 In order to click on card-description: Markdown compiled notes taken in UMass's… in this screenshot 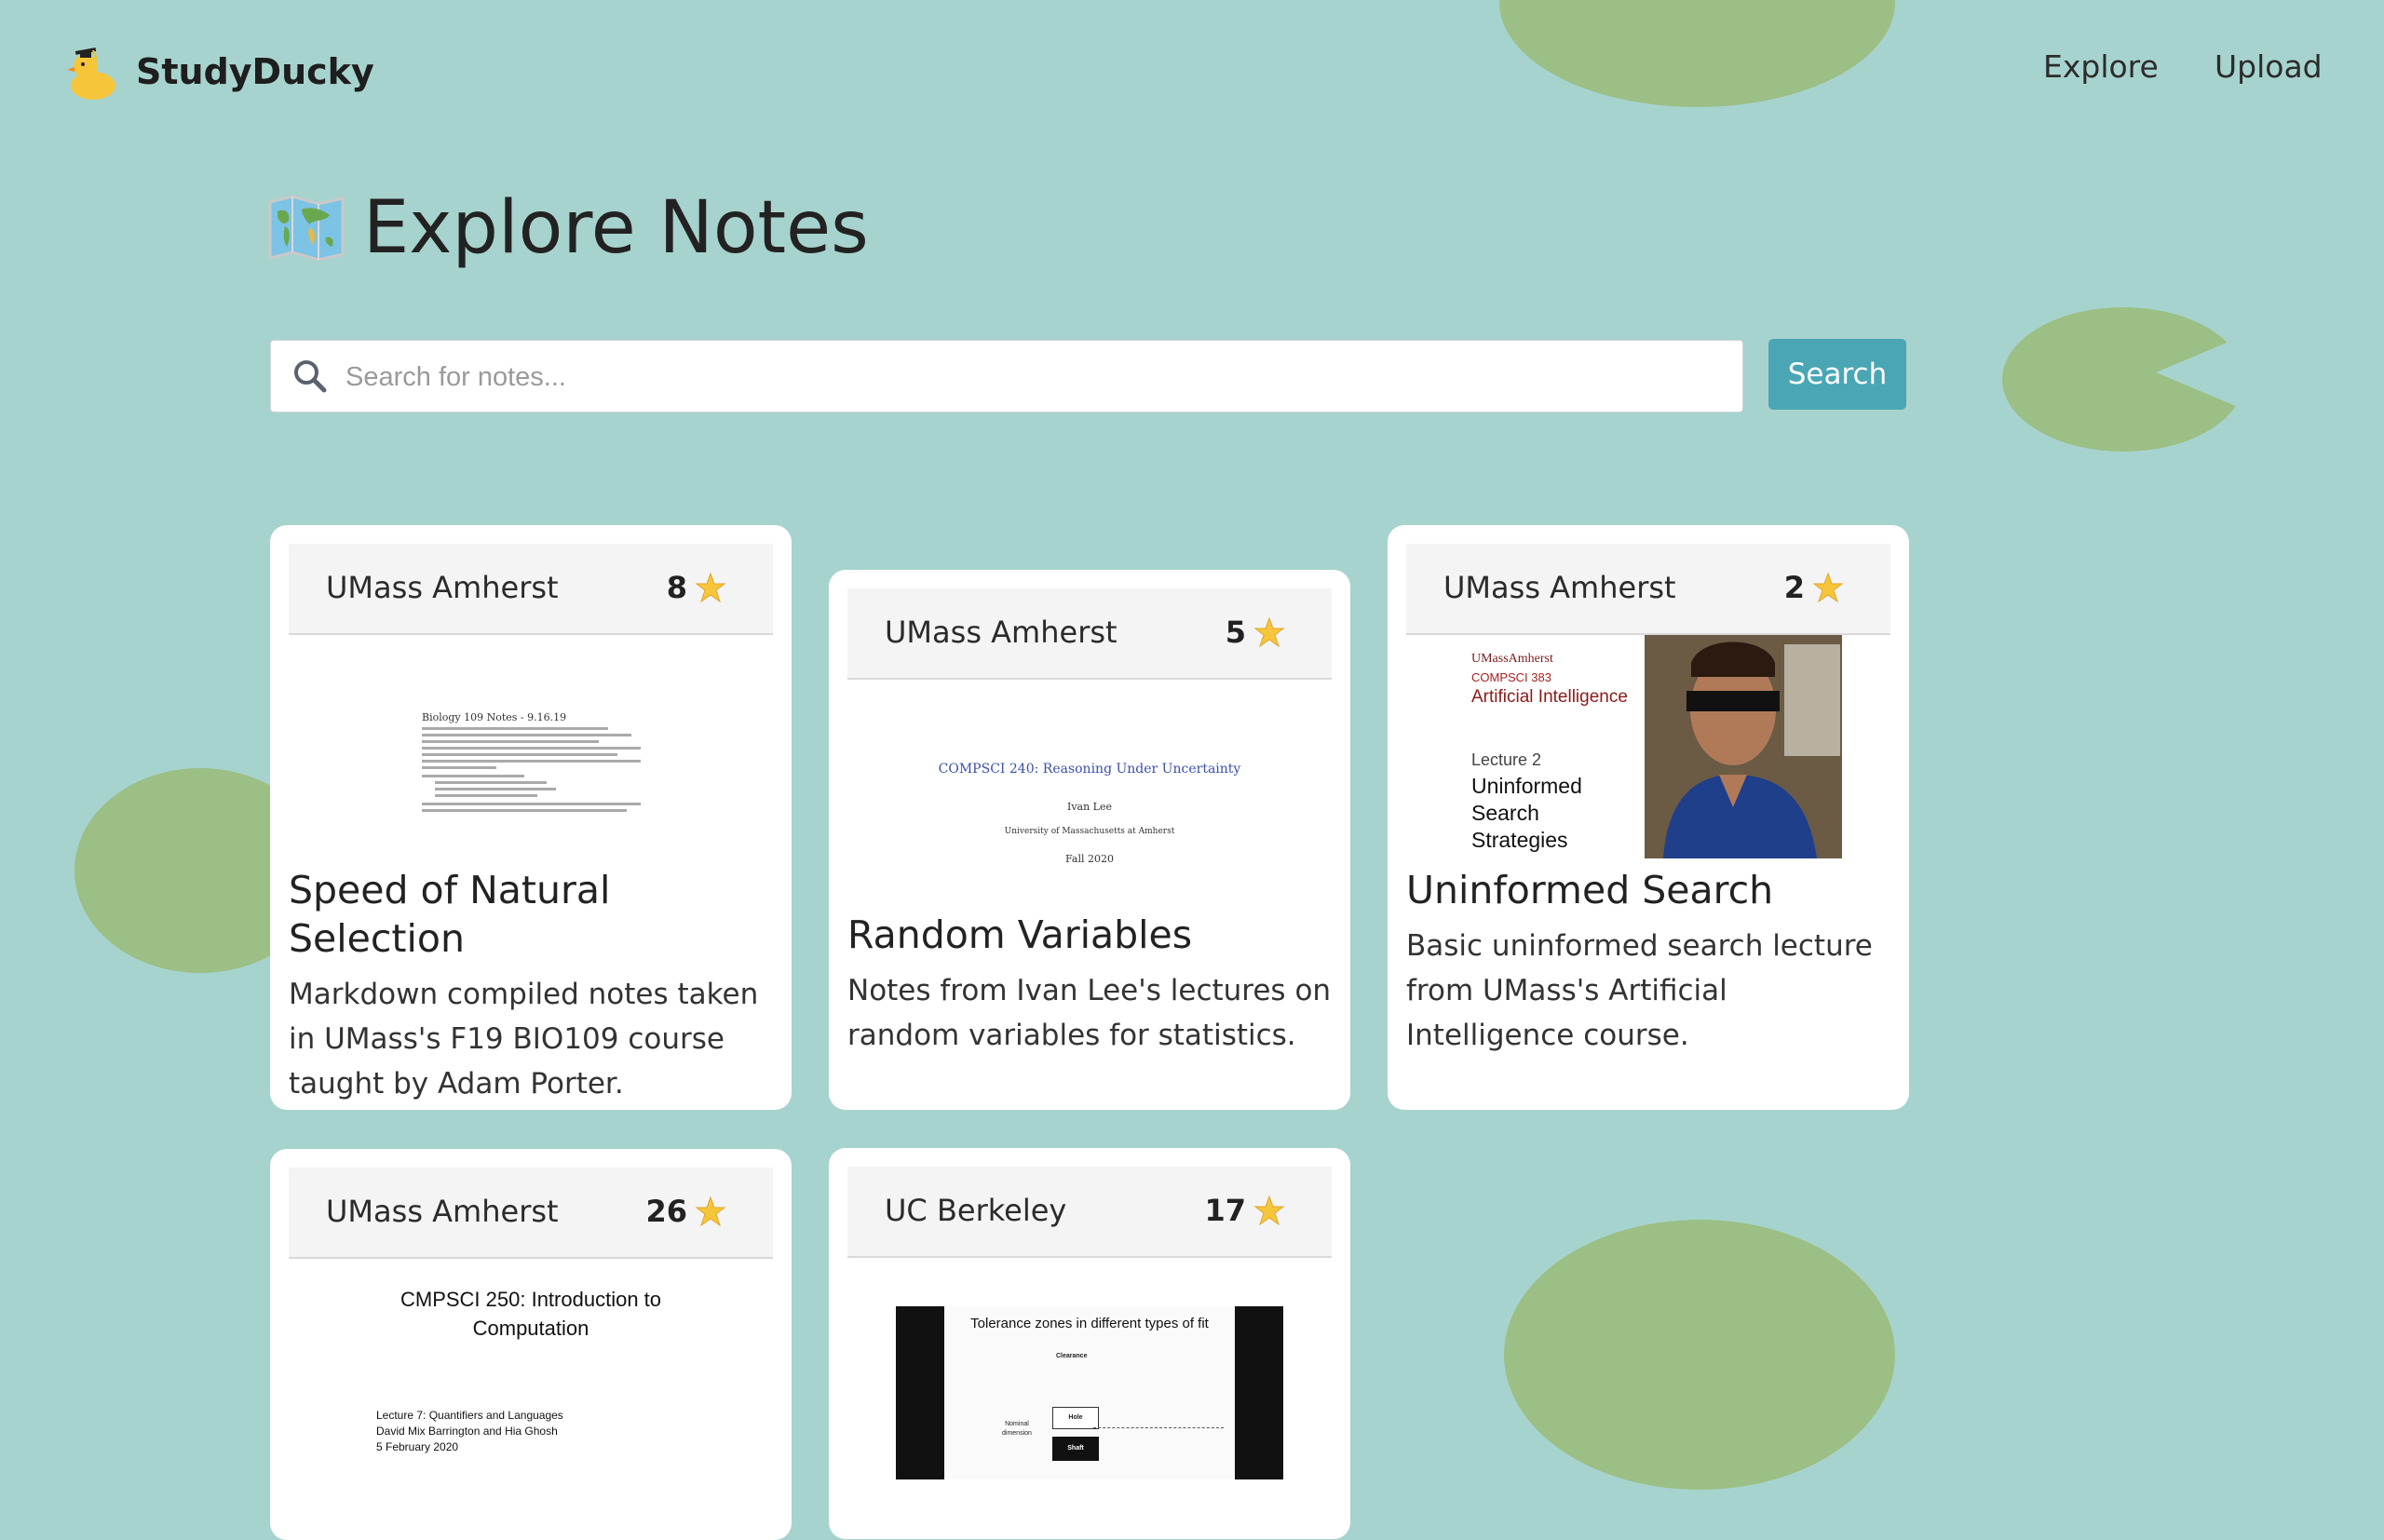, I will do `click(524, 1039)`.